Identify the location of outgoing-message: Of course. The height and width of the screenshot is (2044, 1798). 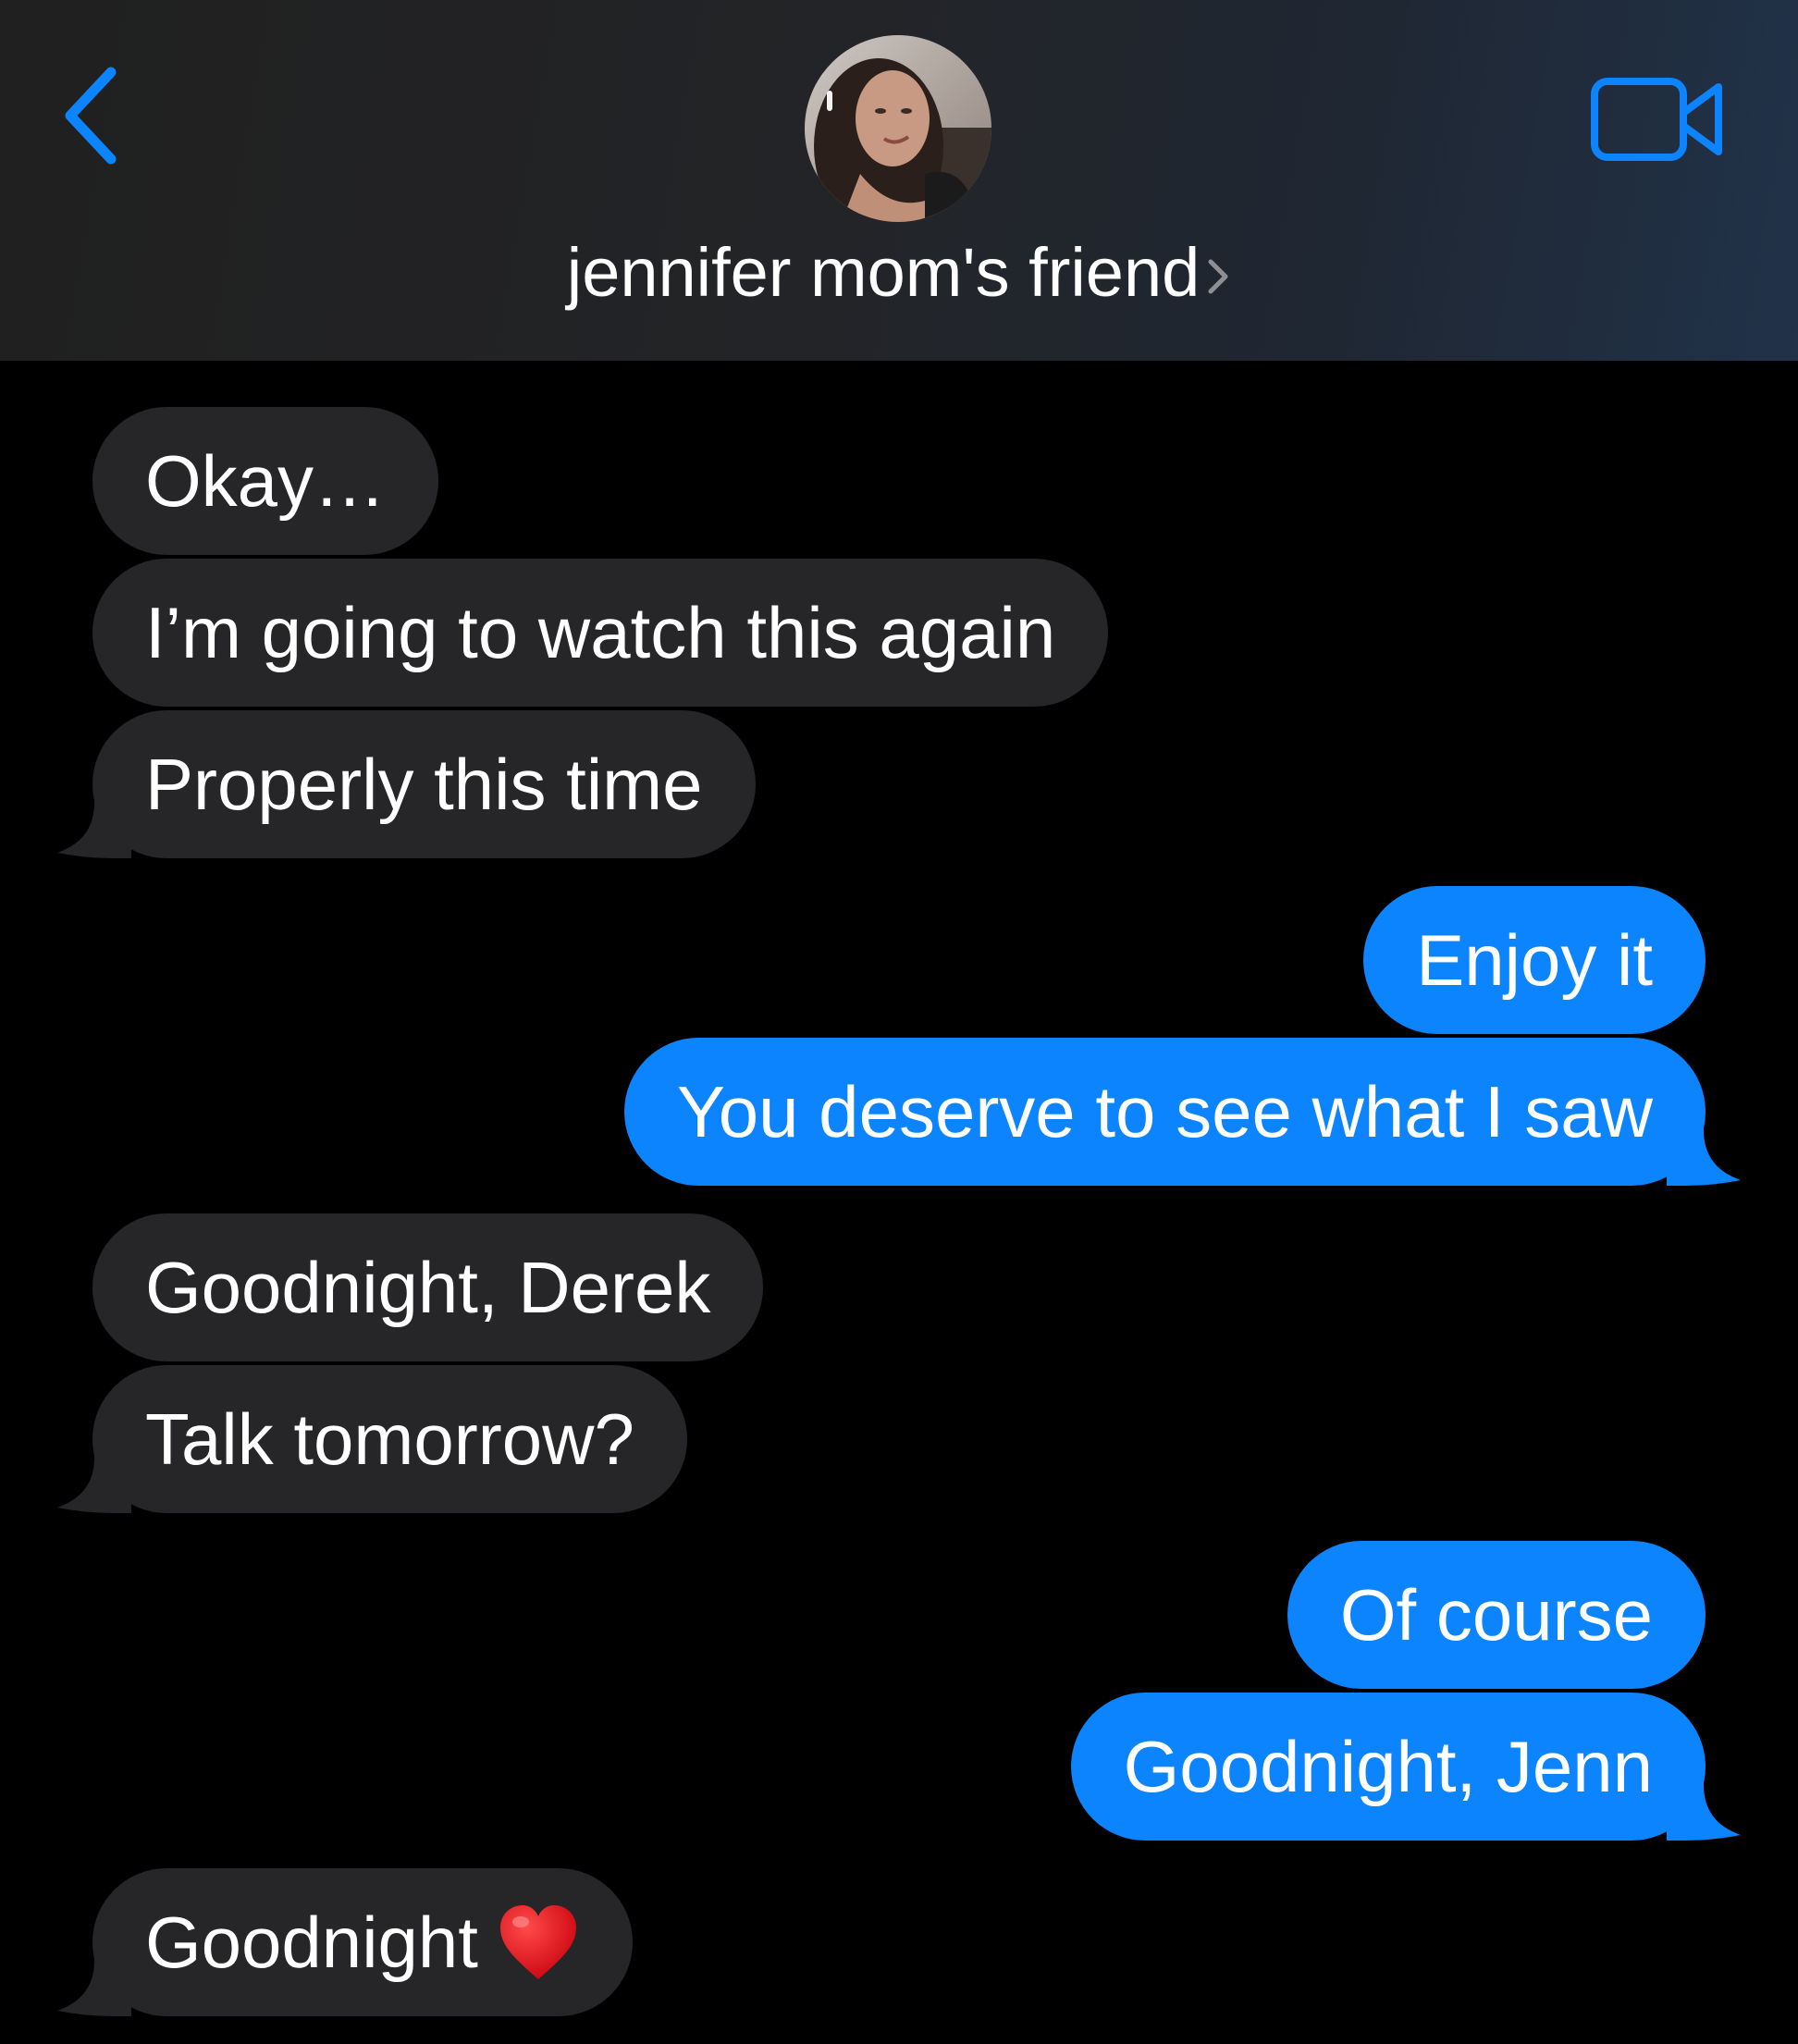
(1496, 1615).